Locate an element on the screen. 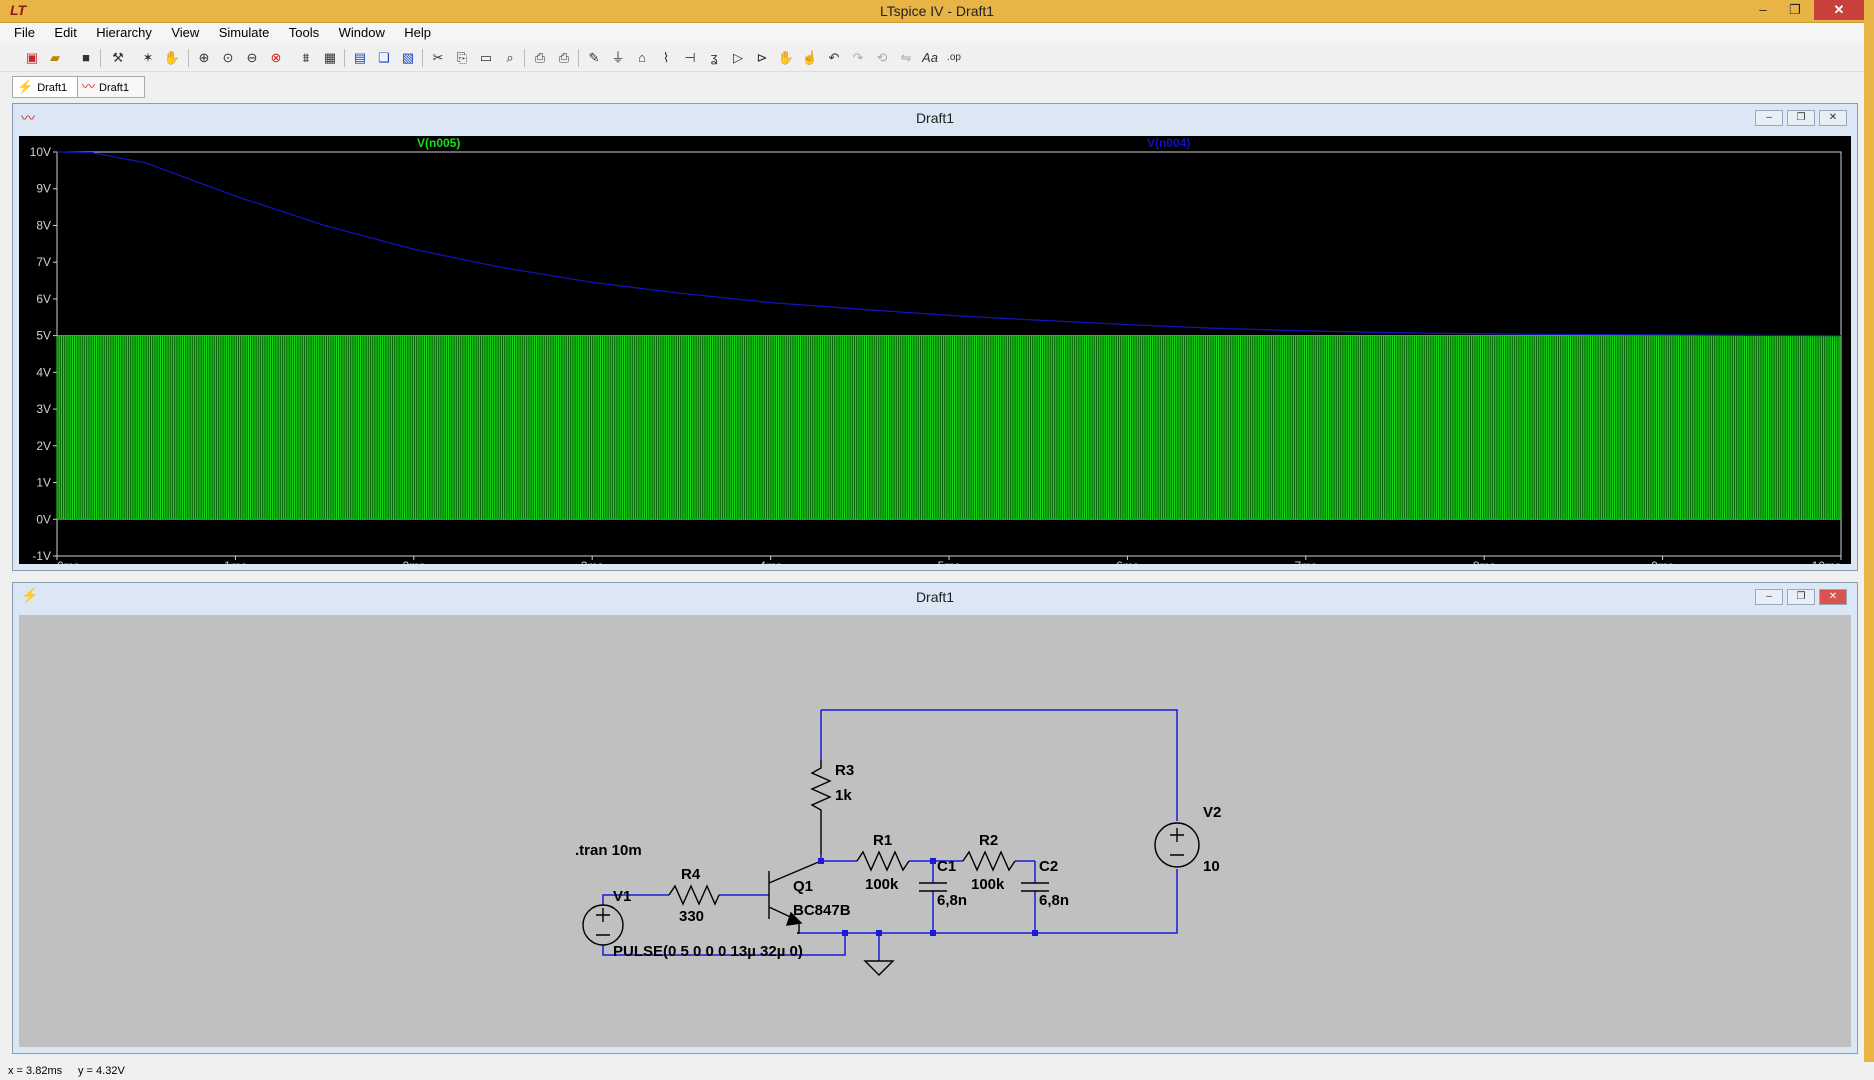 The height and width of the screenshot is (1080, 1874). mirror-icon: ⇋ is located at coordinates (906, 58).